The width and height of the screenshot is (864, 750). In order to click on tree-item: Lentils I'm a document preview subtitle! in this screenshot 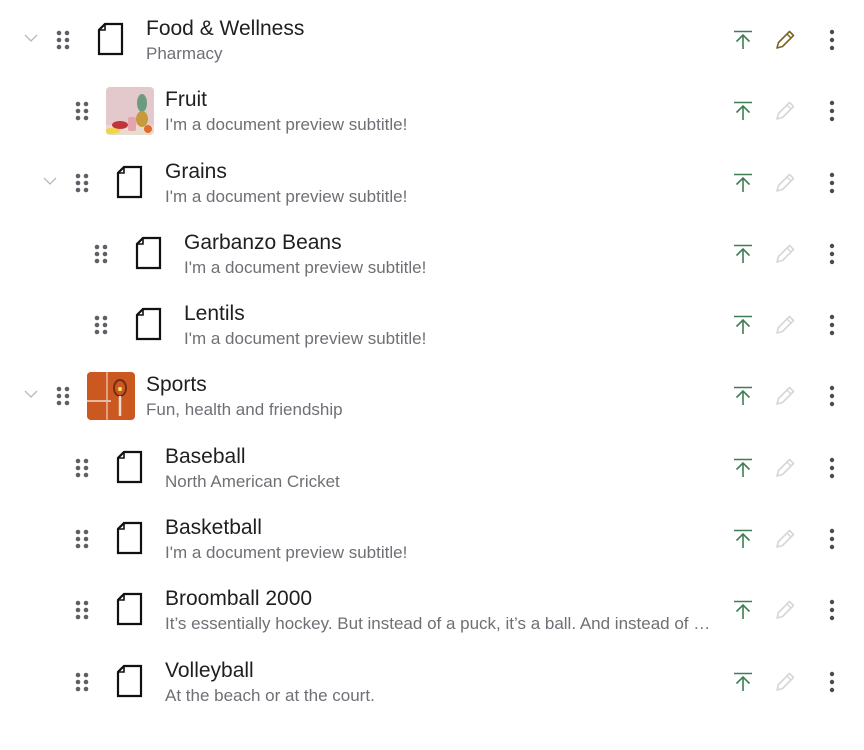, I will do `click(432, 324)`.